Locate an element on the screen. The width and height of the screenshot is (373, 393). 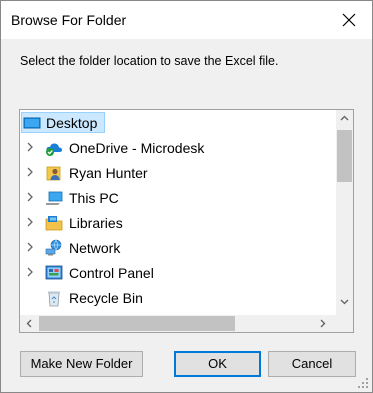
tree-item-label: Recycle Bin is located at coordinates (106, 298).